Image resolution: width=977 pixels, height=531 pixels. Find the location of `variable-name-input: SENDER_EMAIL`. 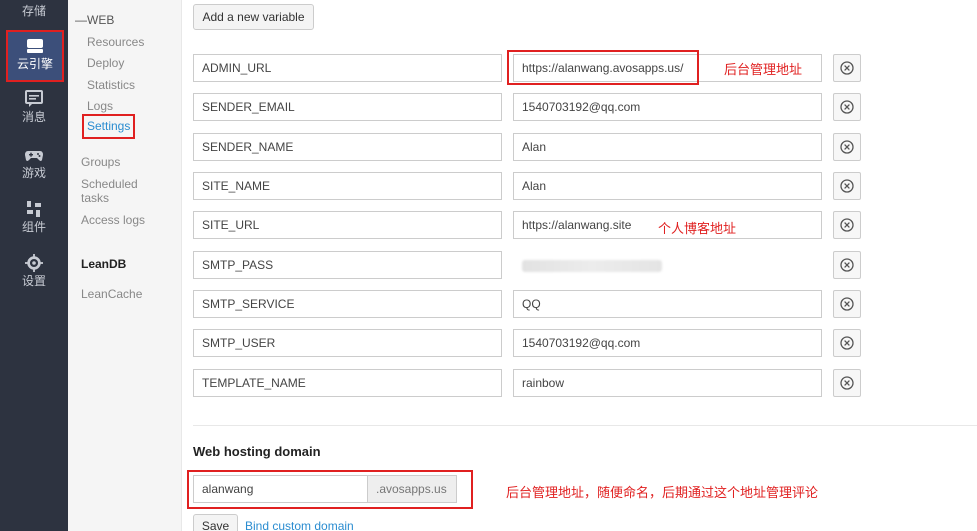

variable-name-input: SENDER_EMAIL is located at coordinates (347, 107).